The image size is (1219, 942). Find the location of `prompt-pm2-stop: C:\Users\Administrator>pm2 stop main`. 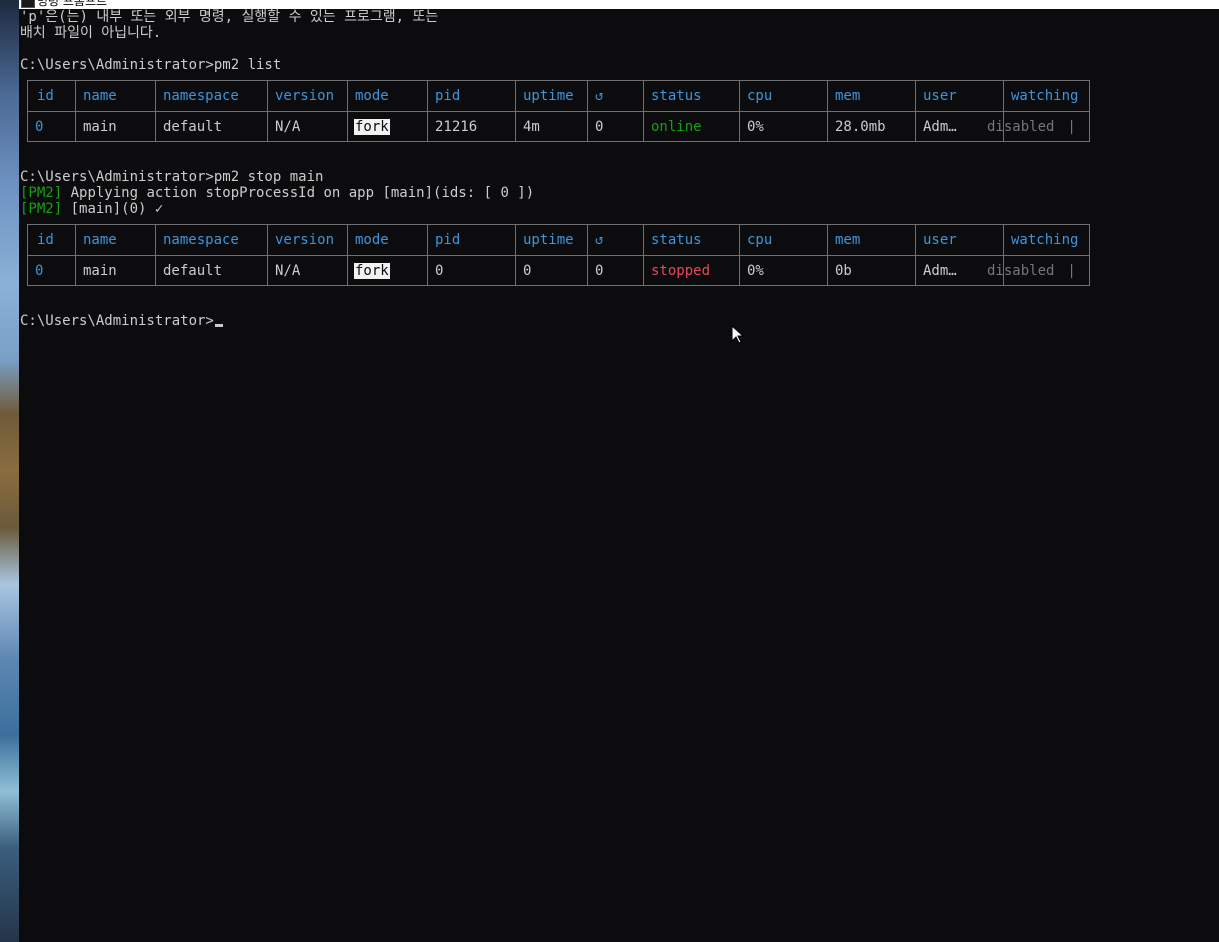

prompt-pm2-stop: C:\Users\Administrator>pm2 stop main is located at coordinates (172, 177).